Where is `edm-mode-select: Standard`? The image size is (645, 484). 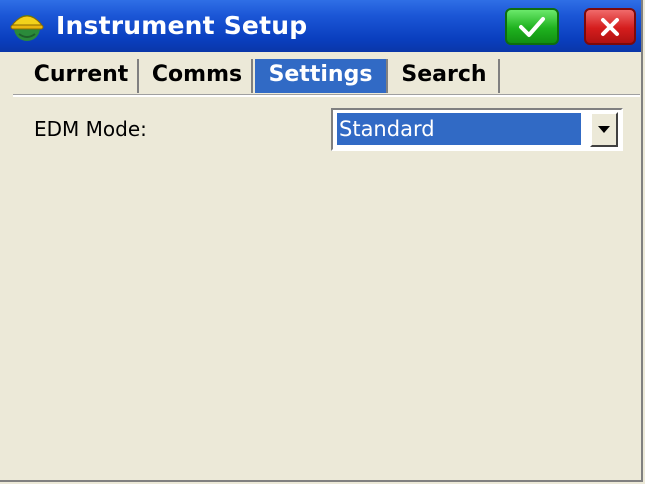 edm-mode-select: Standard is located at coordinates (477, 129).